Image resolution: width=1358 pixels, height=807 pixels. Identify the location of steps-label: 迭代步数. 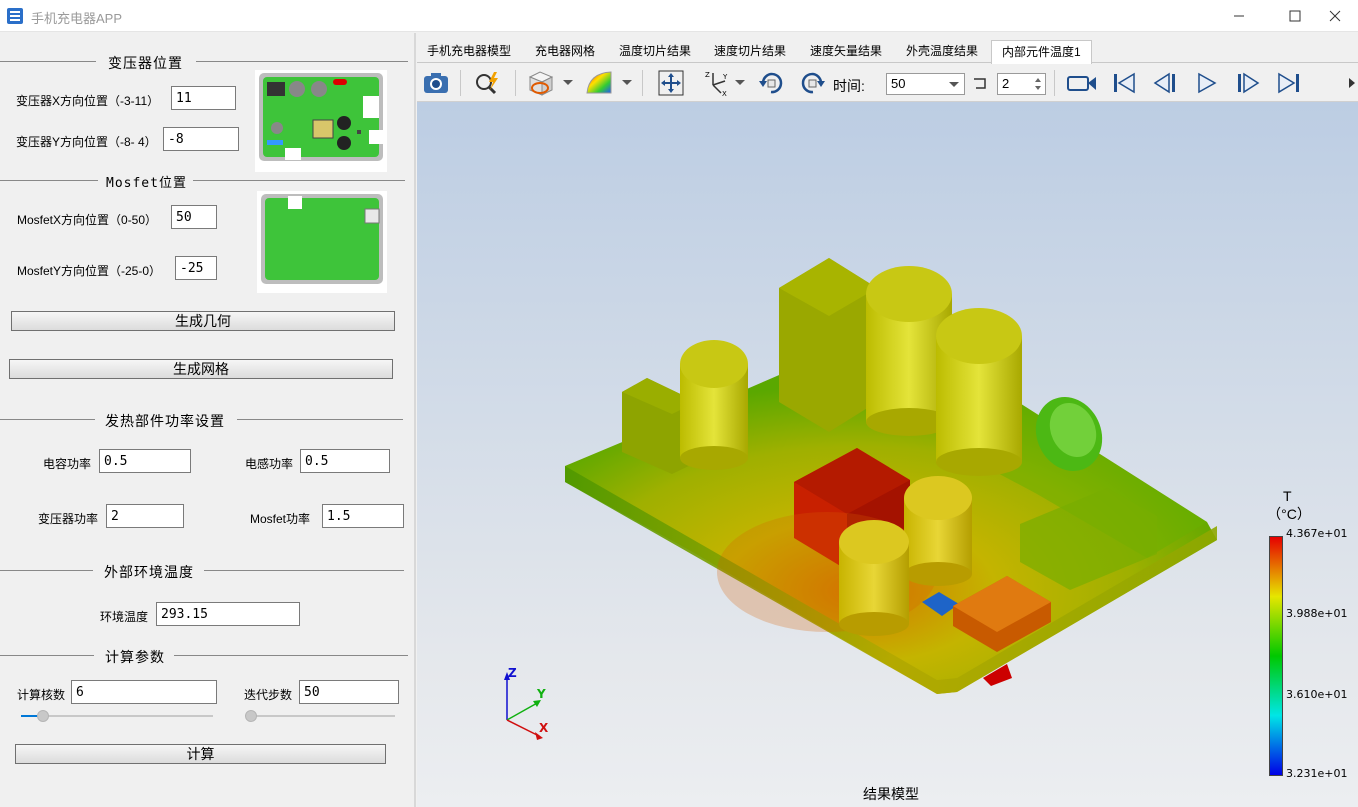
(268, 695).